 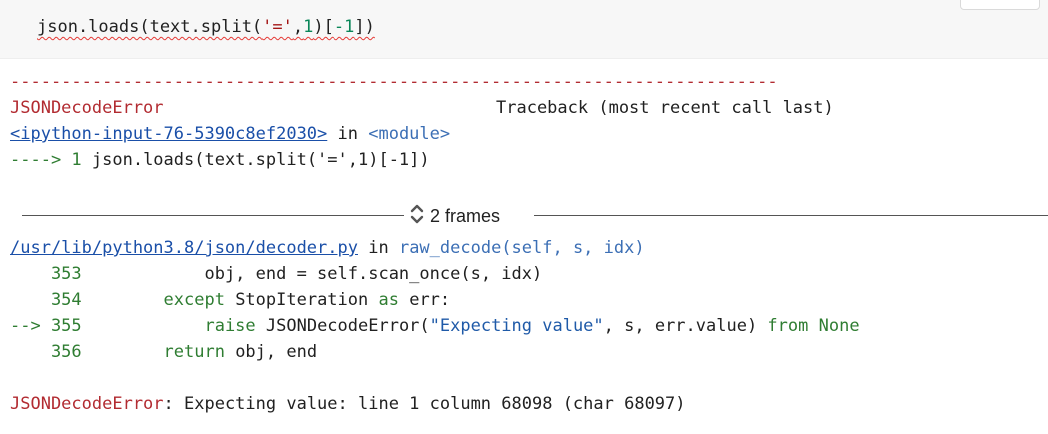 What do you see at coordinates (348, 134) in the screenshot?
I see `in-word: in` at bounding box center [348, 134].